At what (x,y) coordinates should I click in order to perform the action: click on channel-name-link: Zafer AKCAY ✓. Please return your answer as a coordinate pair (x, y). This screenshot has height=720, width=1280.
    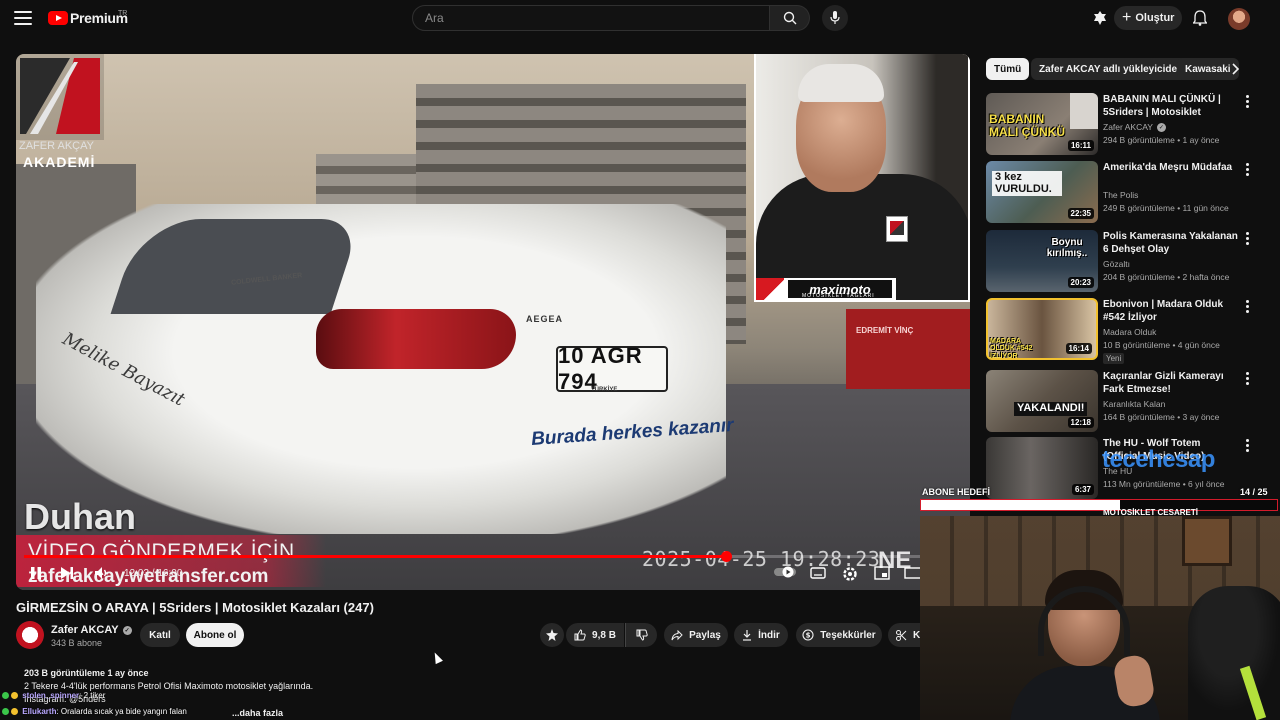
    Looking at the image, I should click on (91, 630).